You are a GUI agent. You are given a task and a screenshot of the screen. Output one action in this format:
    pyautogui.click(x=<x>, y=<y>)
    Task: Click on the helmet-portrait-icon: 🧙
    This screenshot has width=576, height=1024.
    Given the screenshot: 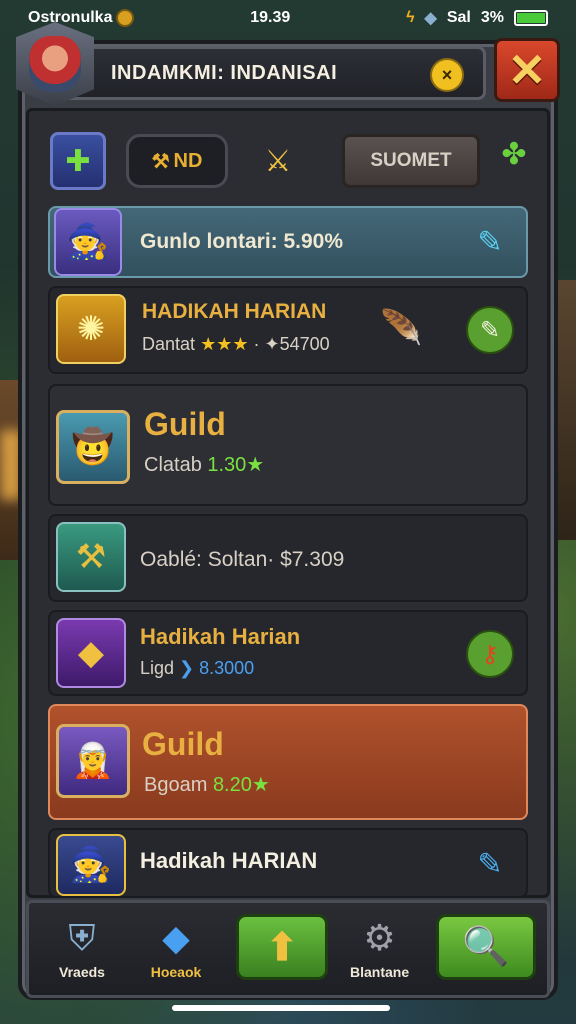 What is the action you would take?
    pyautogui.click(x=88, y=242)
    